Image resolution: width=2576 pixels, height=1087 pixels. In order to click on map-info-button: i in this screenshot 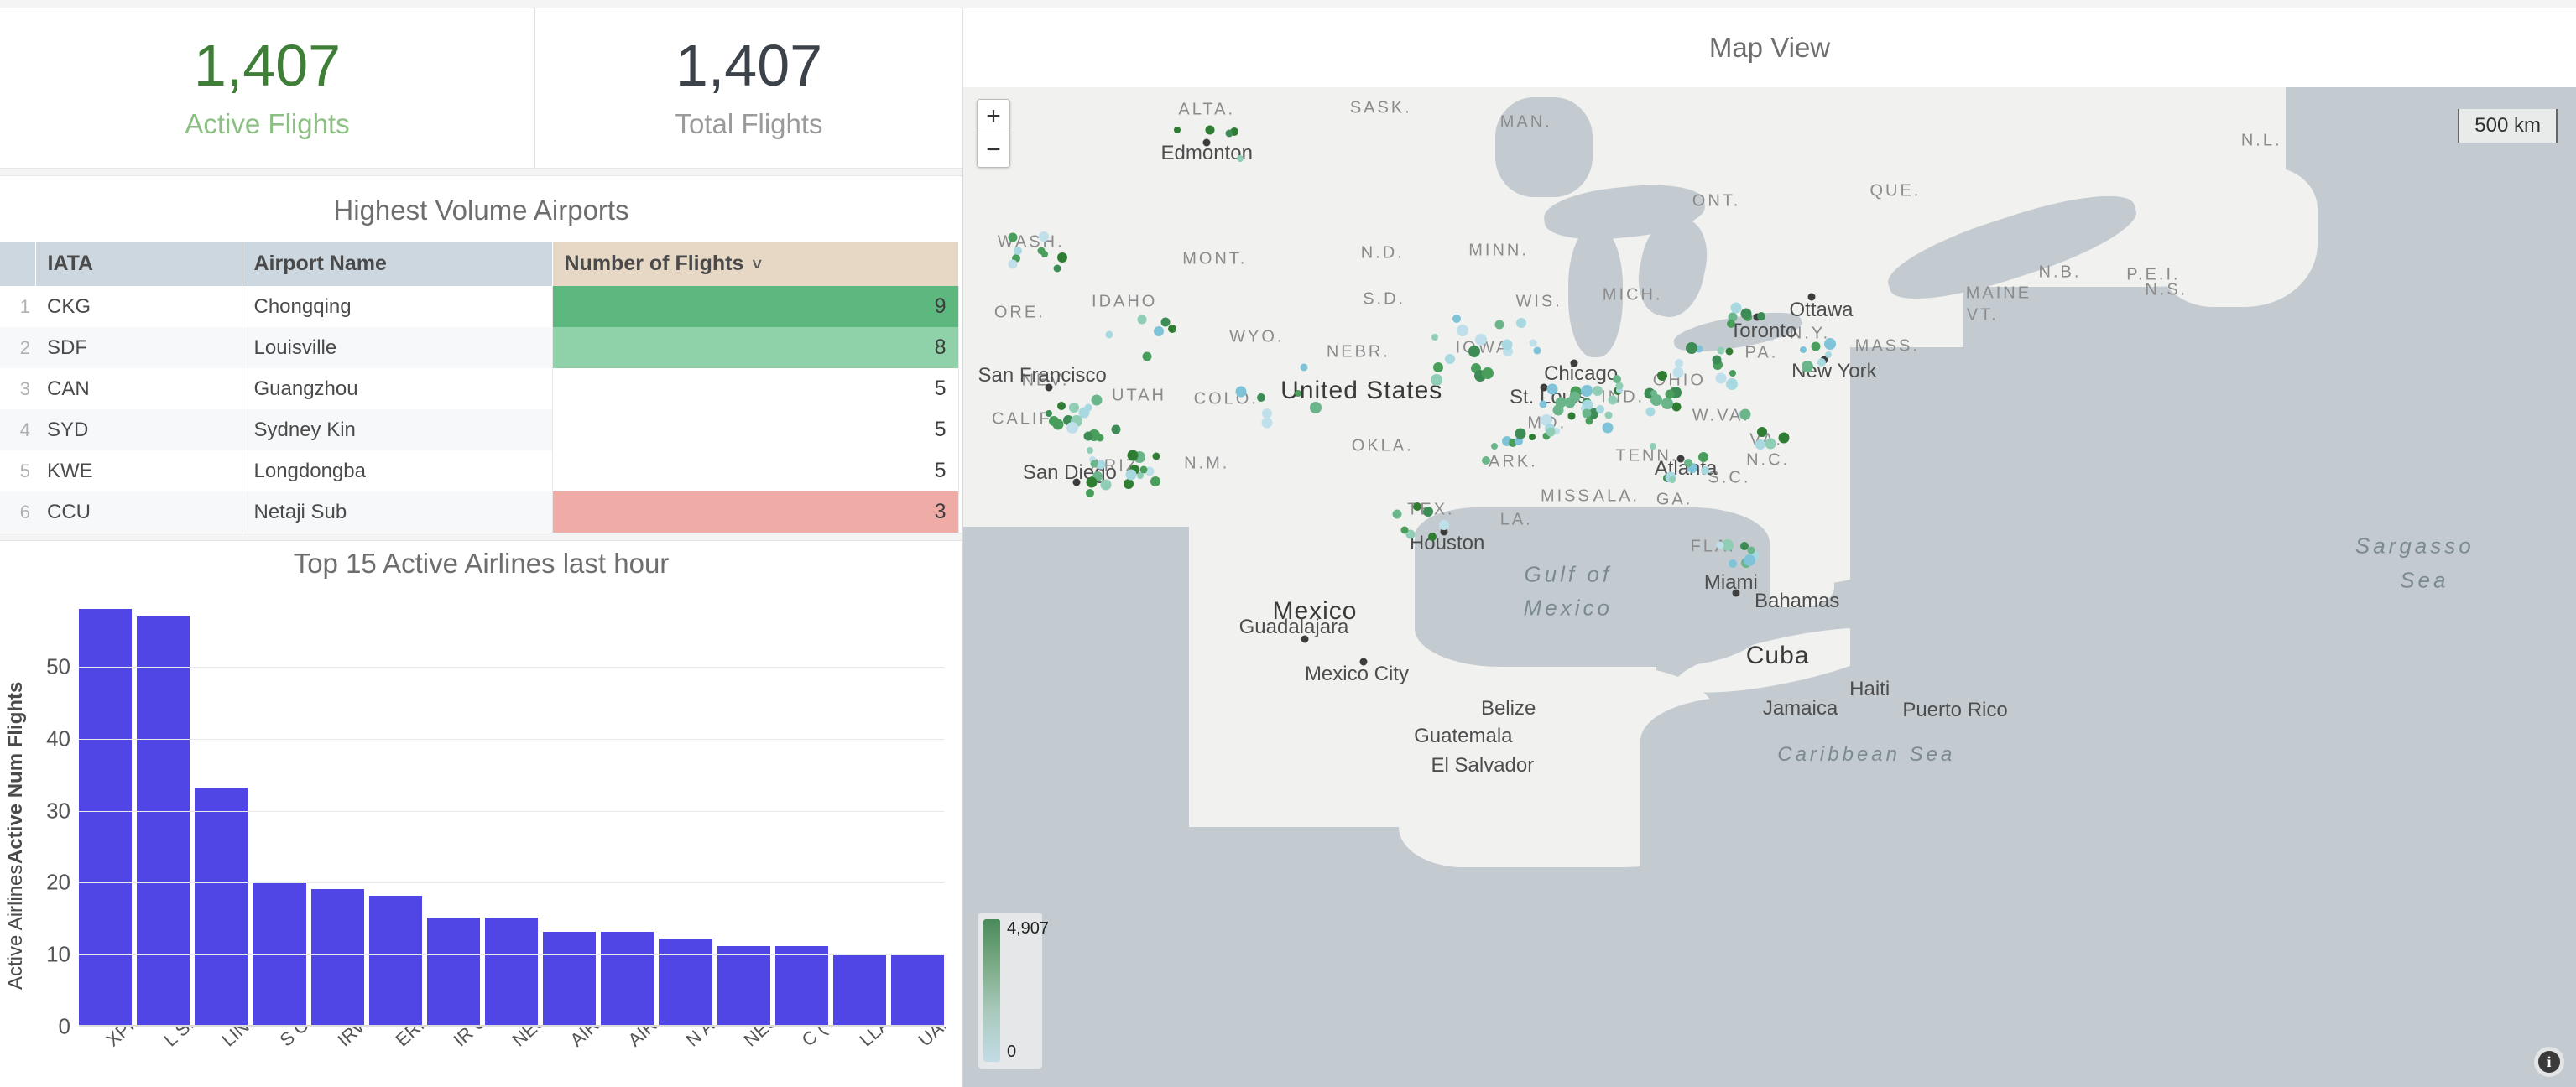, I will do `click(2549, 1062)`.